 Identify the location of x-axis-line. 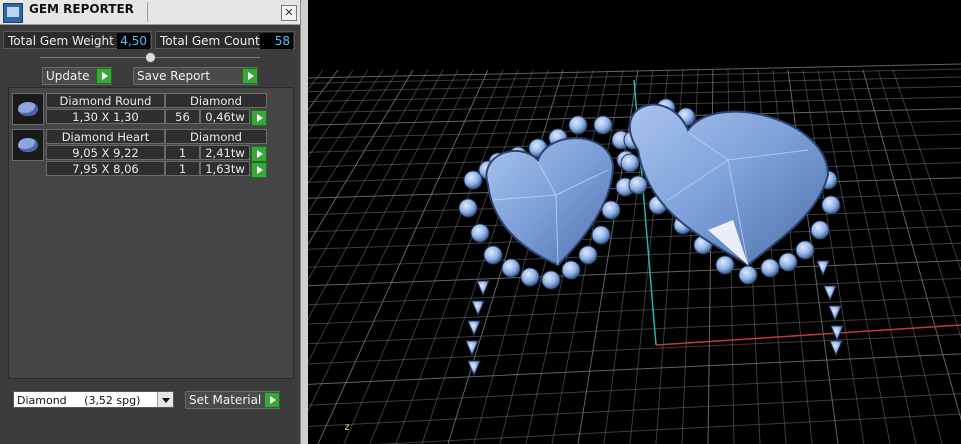
(808, 335).